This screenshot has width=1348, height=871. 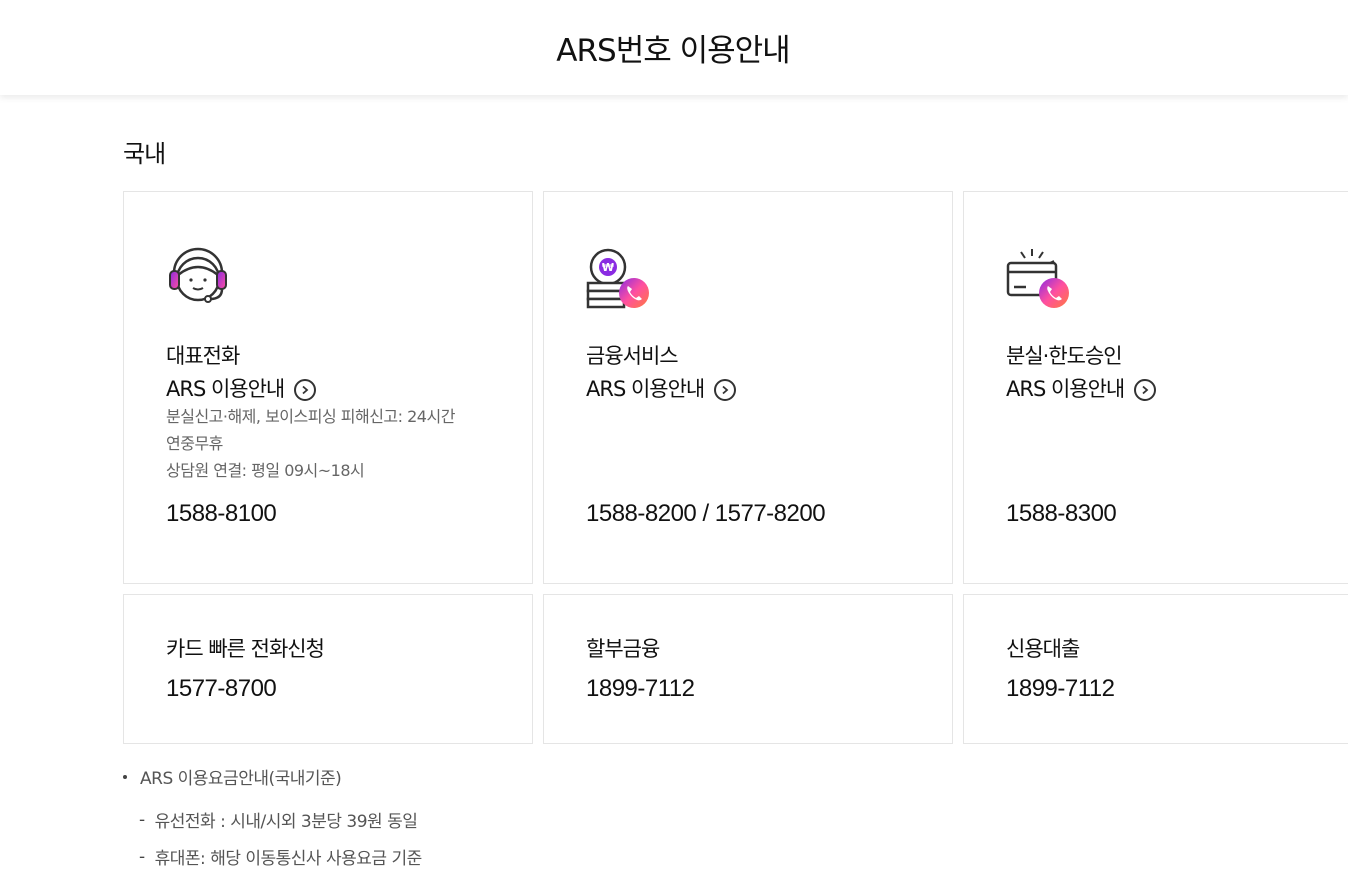 What do you see at coordinates (221, 689) in the screenshot?
I see `phone-number: 1577-8700` at bounding box center [221, 689].